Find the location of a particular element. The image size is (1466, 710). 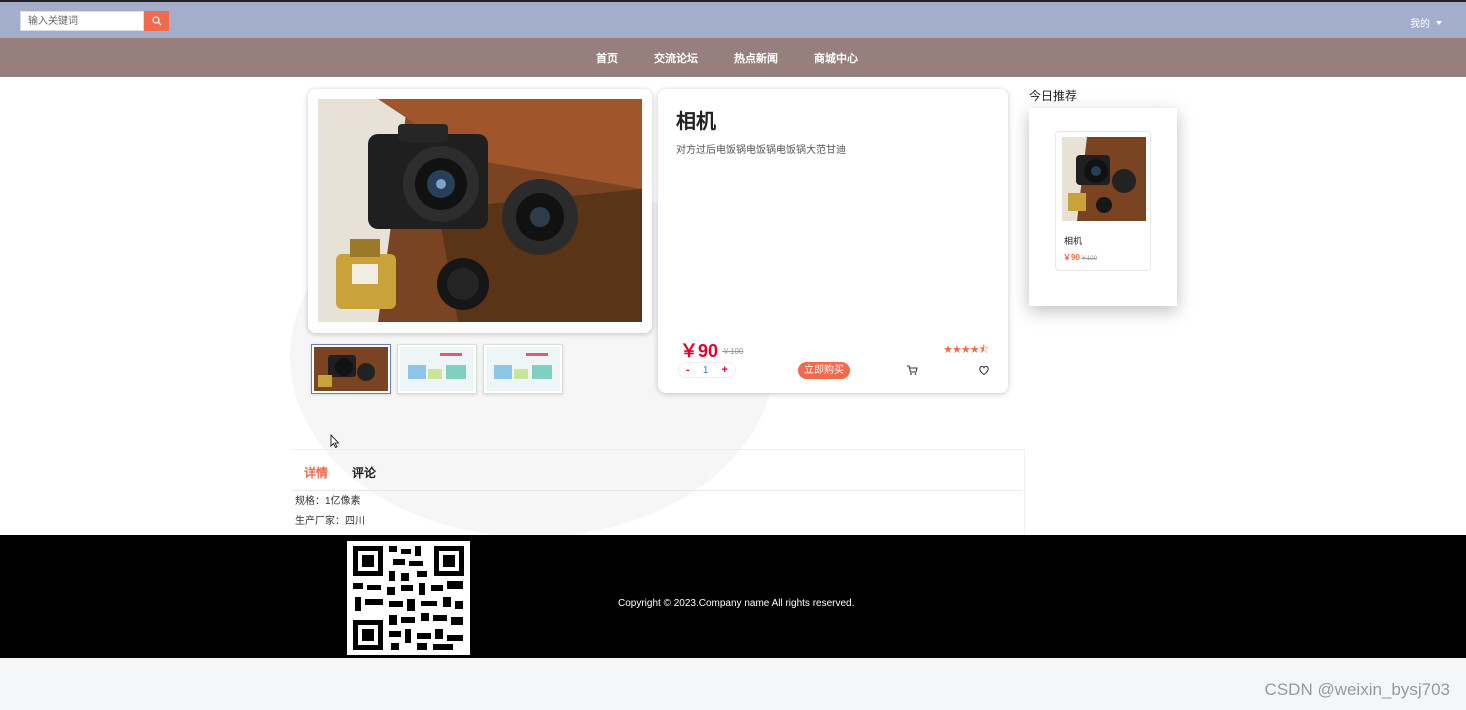

recommend-item-name: 相机 is located at coordinates (1073, 241).